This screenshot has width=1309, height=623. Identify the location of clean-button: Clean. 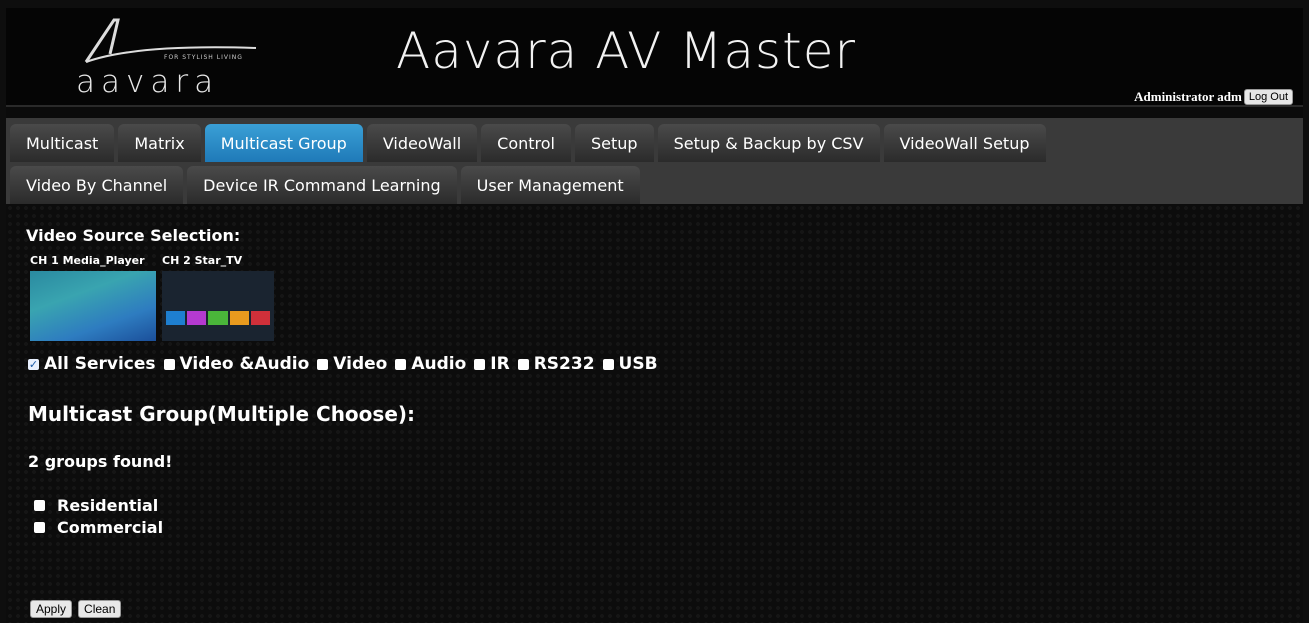
(100, 609).